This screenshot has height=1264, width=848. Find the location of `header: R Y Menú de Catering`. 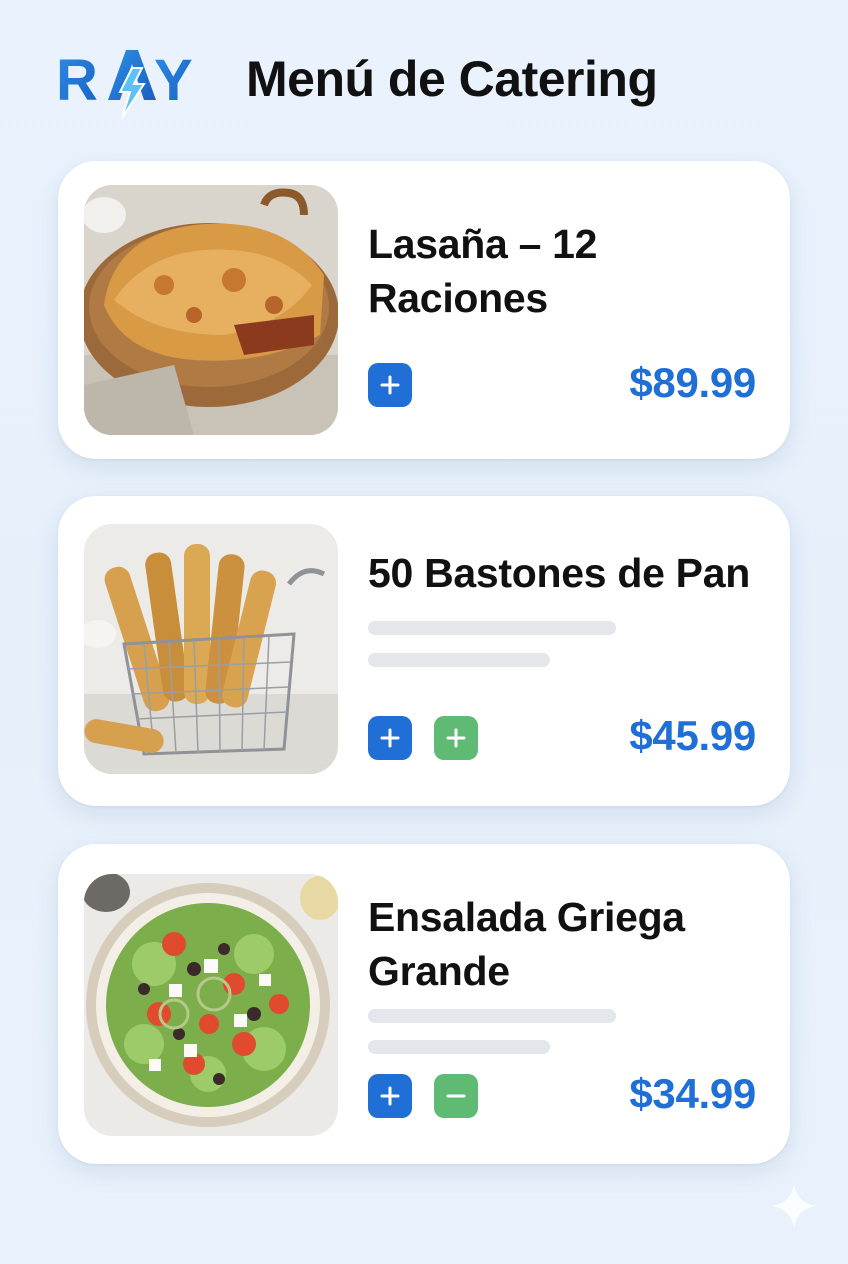

header: R Y Menú de Catering is located at coordinates (424, 80).